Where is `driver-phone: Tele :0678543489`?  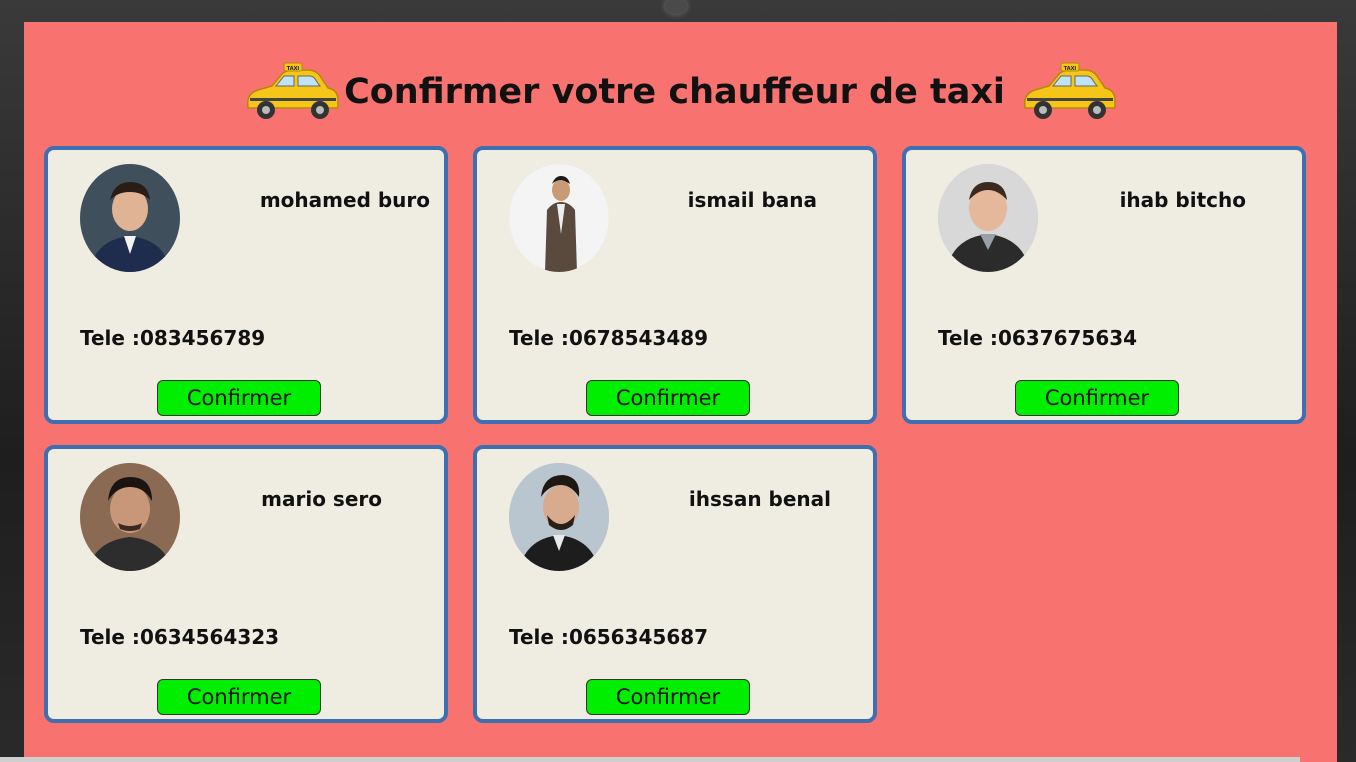
driver-phone: Tele :0678543489 is located at coordinates (608, 338).